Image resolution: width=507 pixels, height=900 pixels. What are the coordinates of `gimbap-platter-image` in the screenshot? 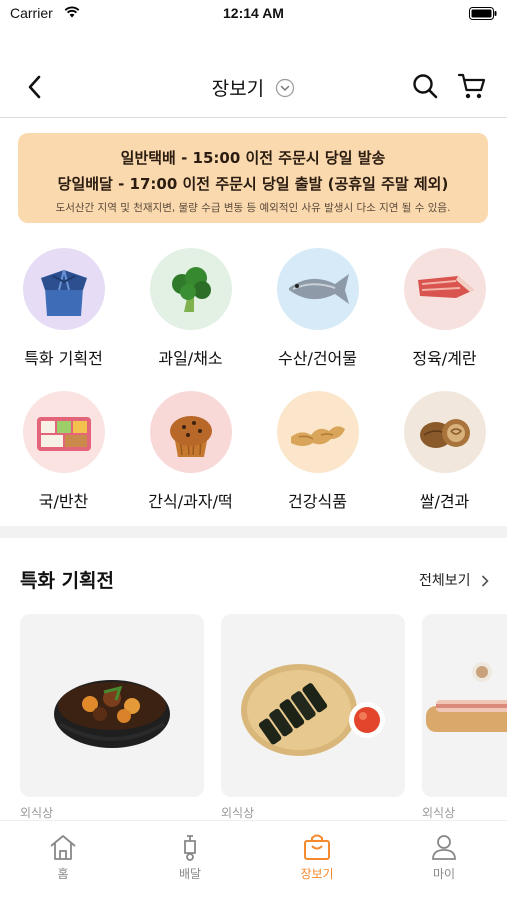 It's located at (313, 710).